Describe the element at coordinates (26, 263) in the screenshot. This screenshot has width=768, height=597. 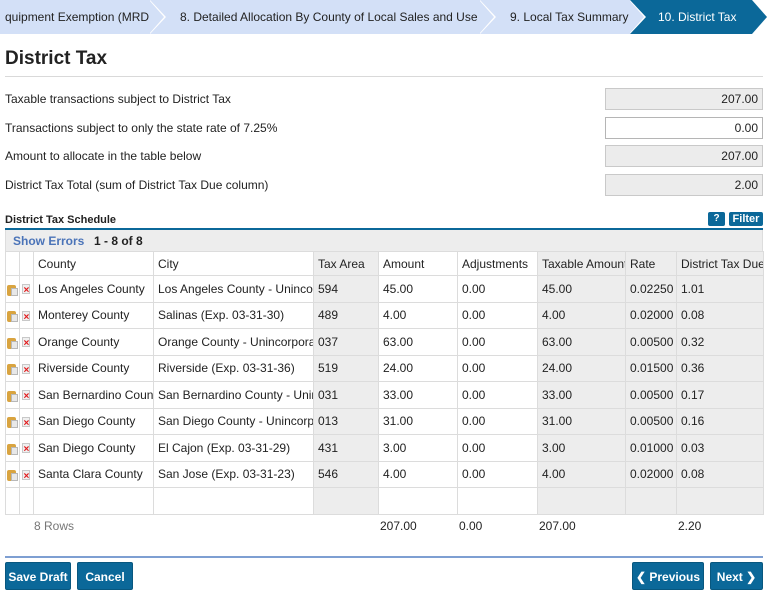
I see `column-header-delete` at that location.